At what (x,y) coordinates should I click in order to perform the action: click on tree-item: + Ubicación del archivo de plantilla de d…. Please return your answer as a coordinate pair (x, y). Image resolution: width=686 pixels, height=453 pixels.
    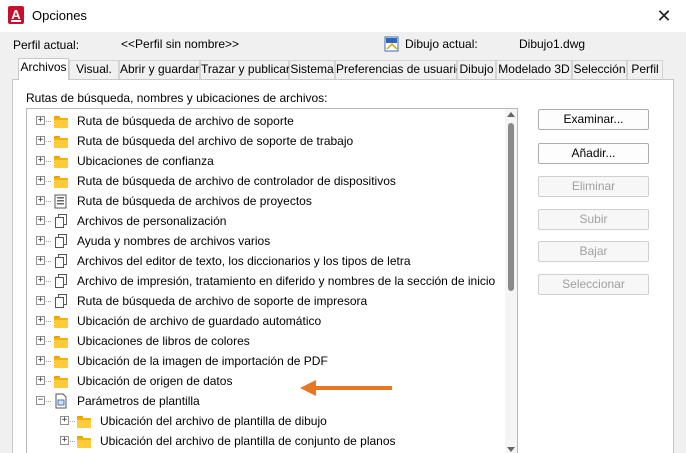
    Looking at the image, I should click on (267, 421).